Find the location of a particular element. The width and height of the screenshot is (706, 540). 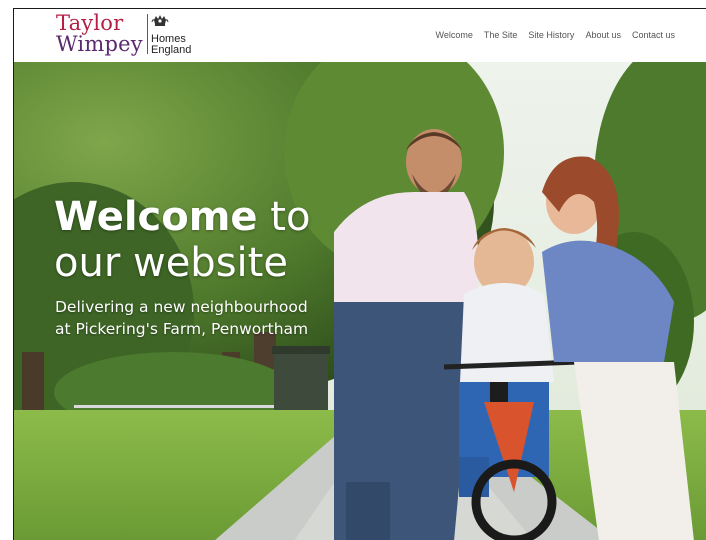

nav-the-site: The Site is located at coordinates (501, 35).